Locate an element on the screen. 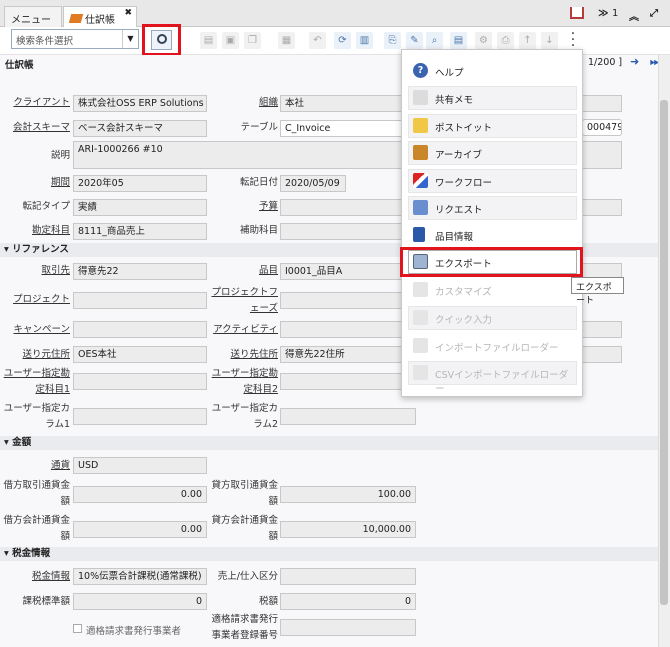 The width and height of the screenshot is (670, 647). currency-label: 通貨 is located at coordinates (35, 466).